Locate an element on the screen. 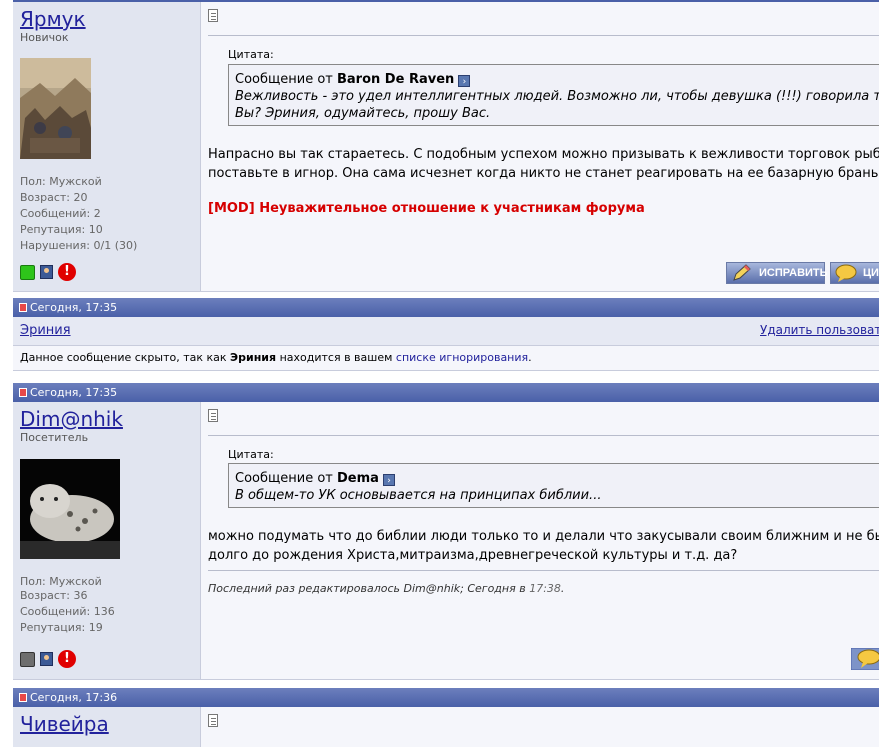 This screenshot has width=879, height=747. username-link: Чивейра is located at coordinates (64, 724).